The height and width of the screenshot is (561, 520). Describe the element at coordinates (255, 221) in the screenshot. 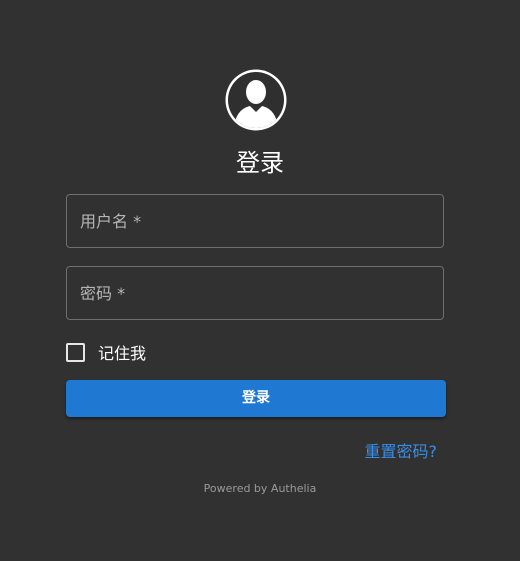

I see `username-field: 用户名 *` at that location.